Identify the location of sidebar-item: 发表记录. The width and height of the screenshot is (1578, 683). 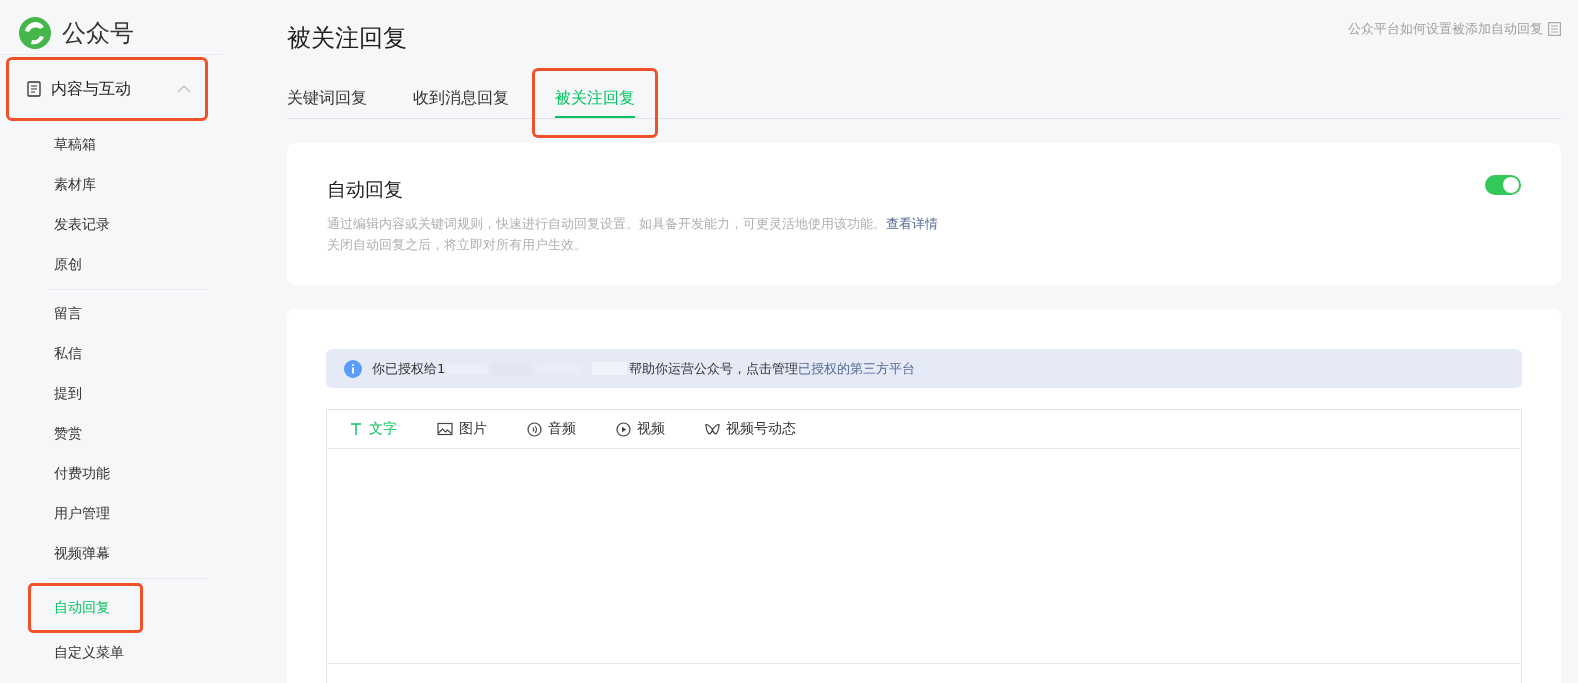
(85, 225).